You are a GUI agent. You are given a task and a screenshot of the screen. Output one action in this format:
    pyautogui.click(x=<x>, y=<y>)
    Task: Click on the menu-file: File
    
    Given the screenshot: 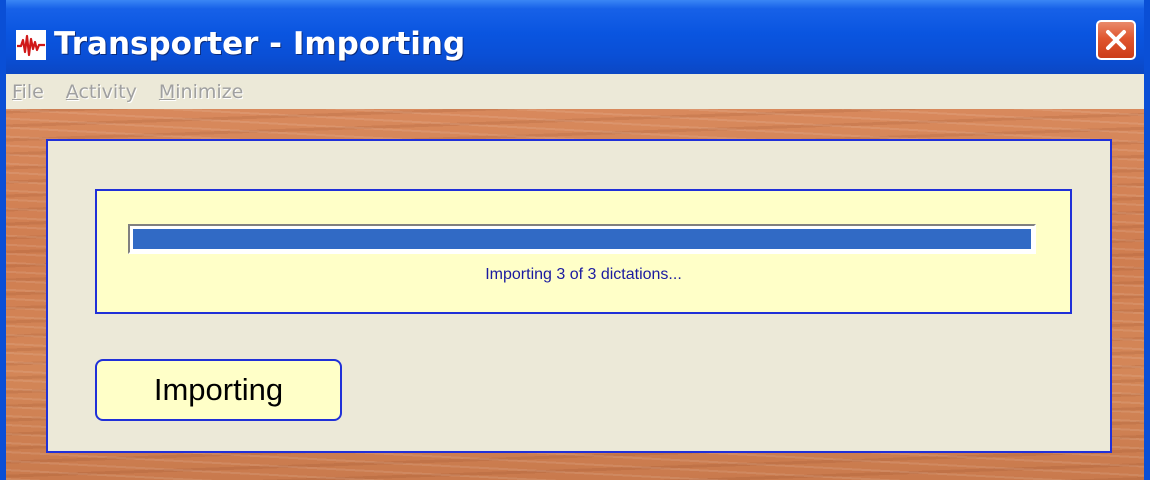 What is the action you would take?
    pyautogui.click(x=28, y=92)
    